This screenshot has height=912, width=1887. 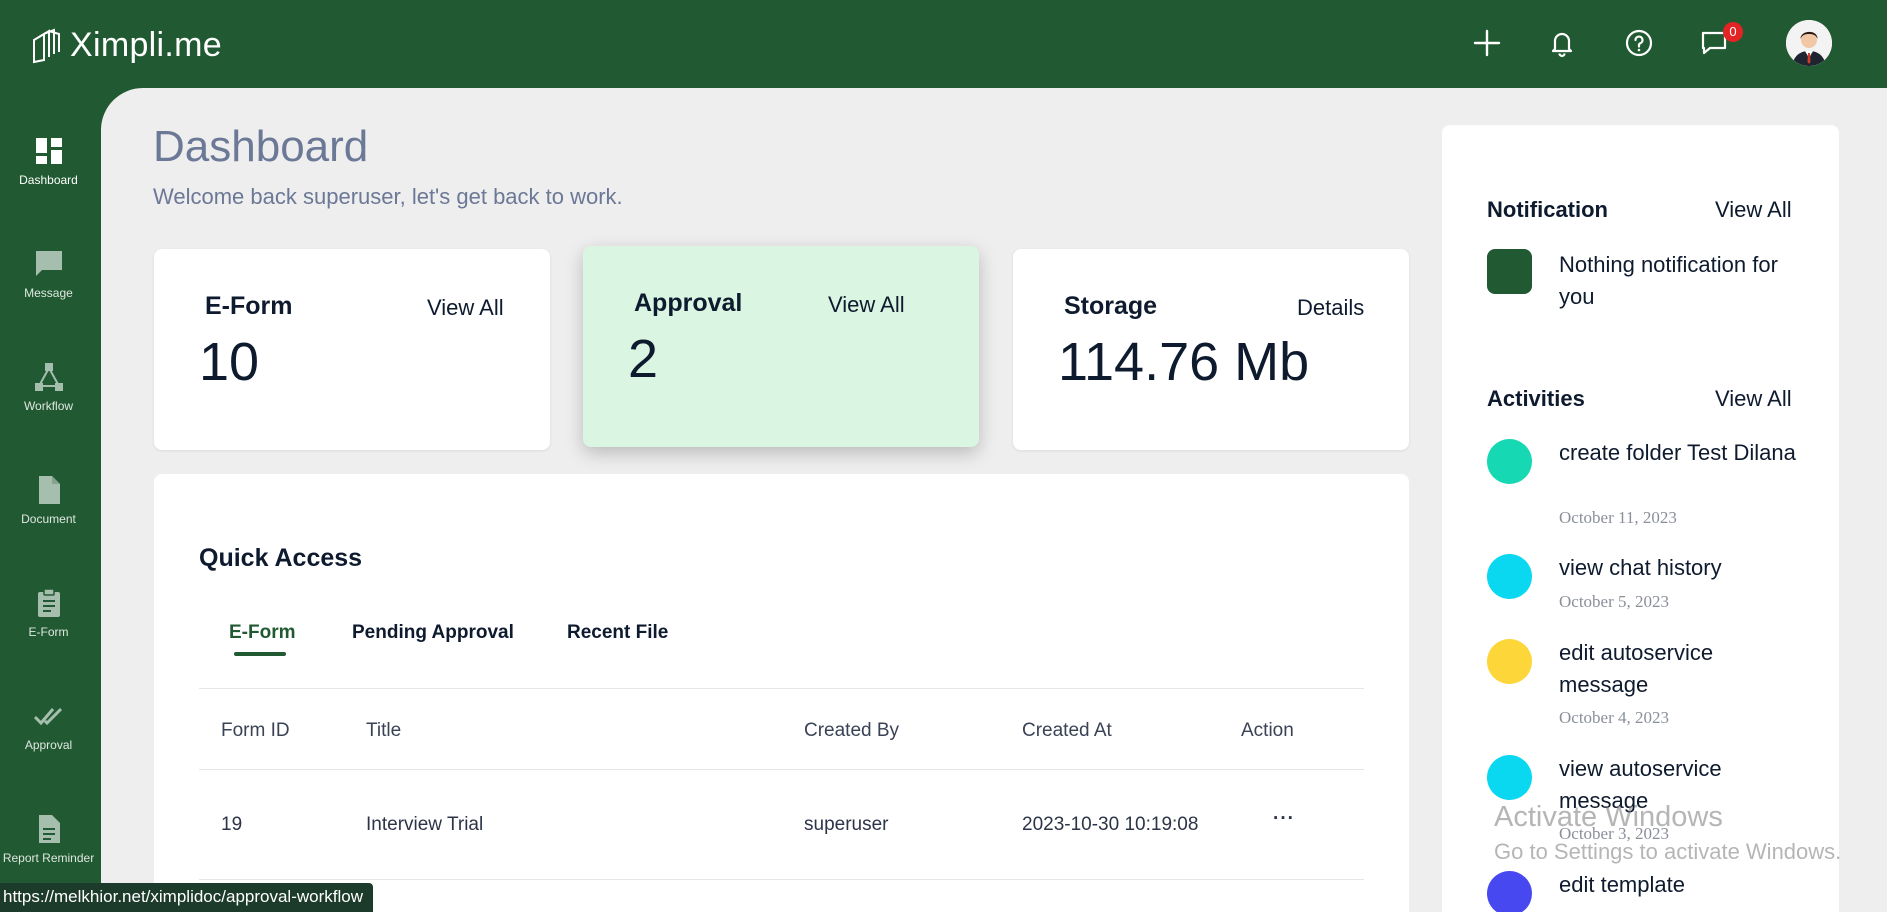 What do you see at coordinates (866, 305) in the screenshot?
I see `approval-view-all-link: View All` at bounding box center [866, 305].